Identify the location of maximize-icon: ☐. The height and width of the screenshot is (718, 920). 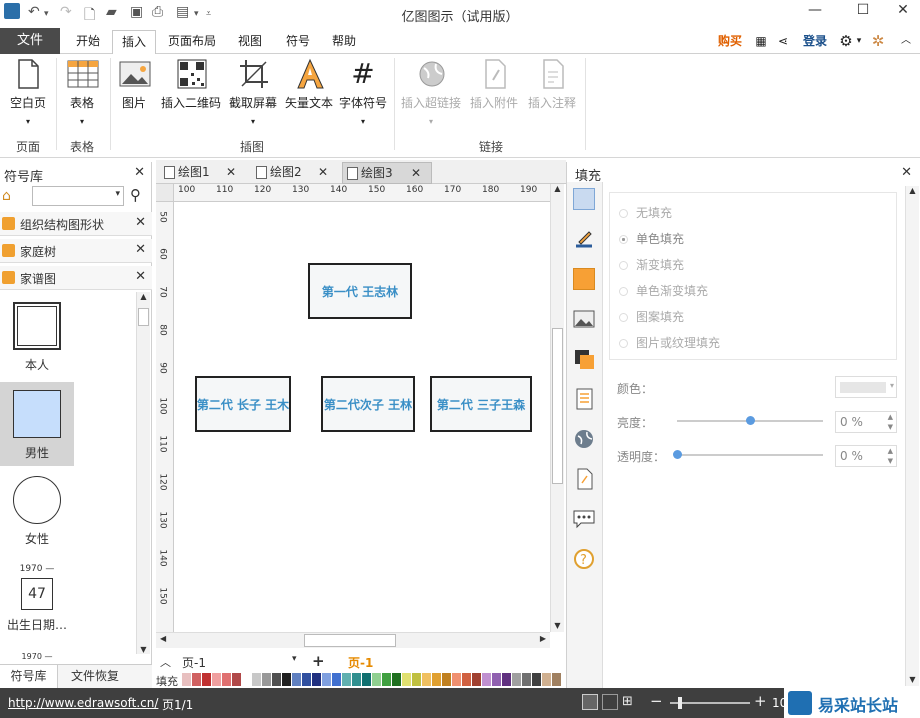
(863, 10).